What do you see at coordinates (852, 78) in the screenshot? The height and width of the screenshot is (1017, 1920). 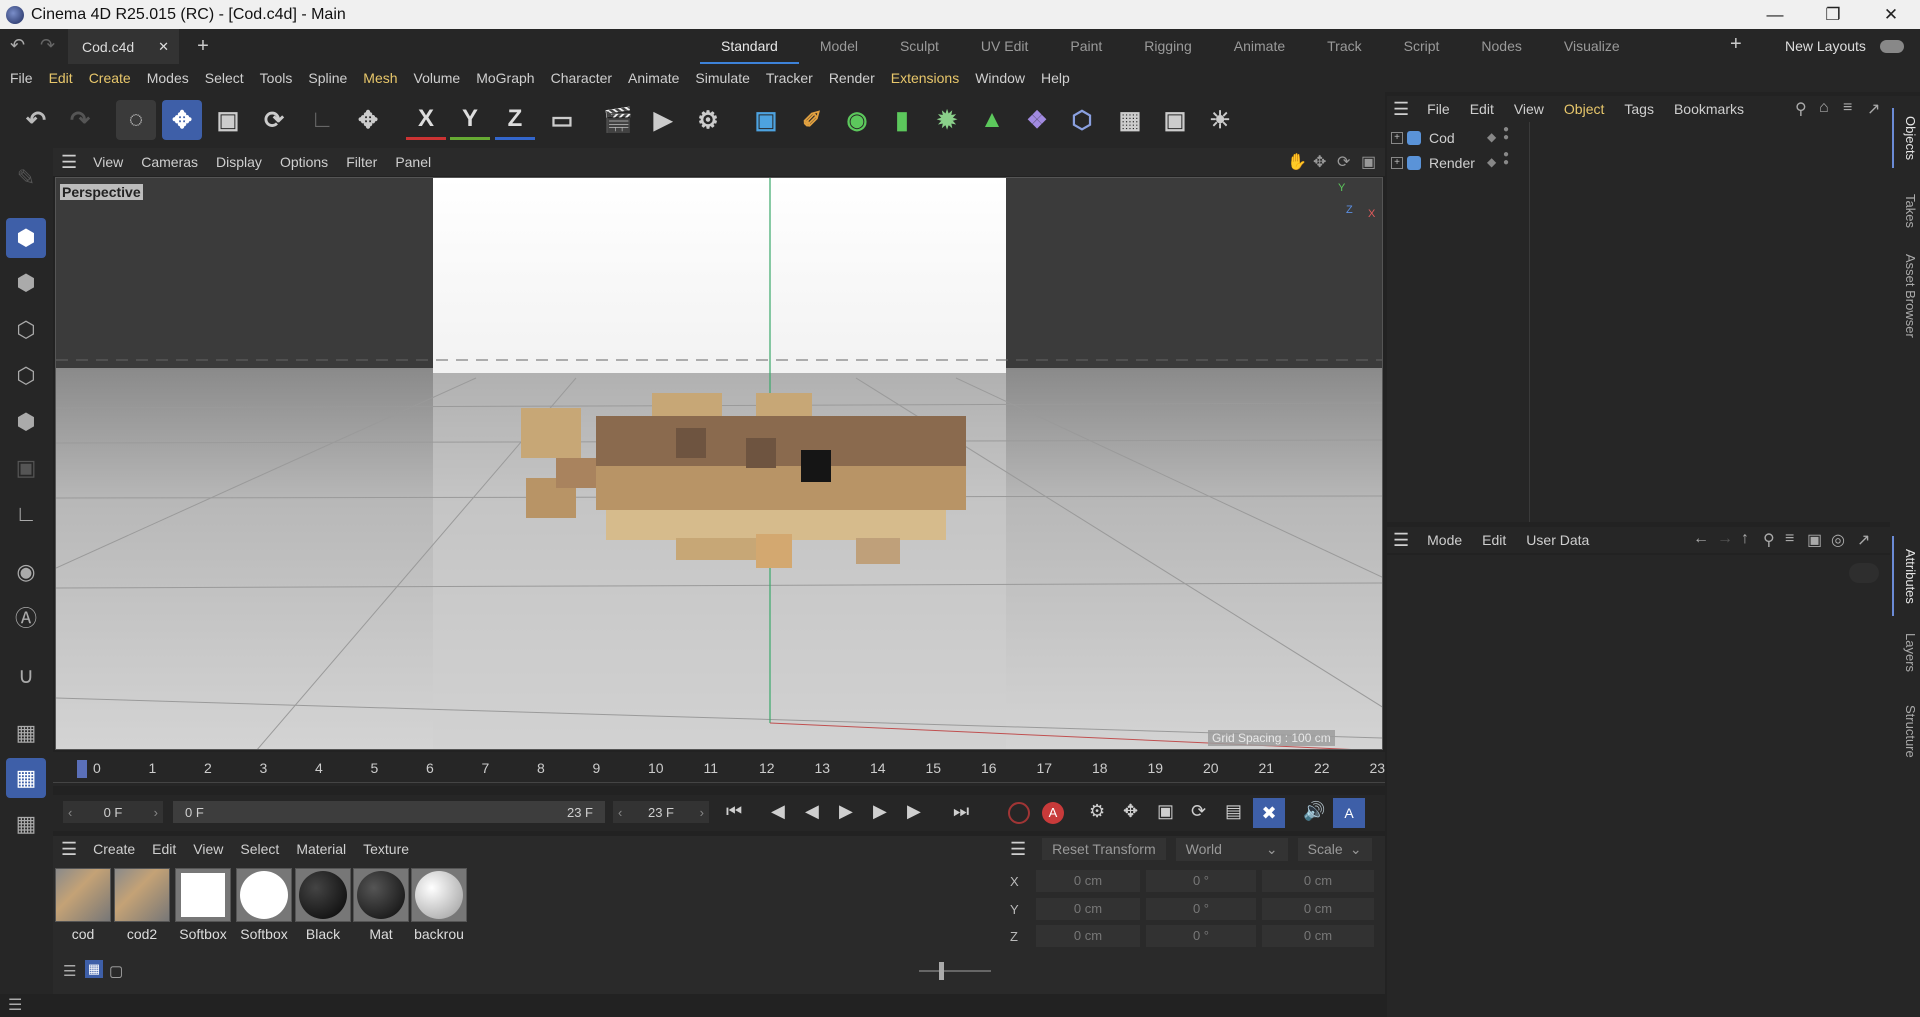 I see `menu-render: Render` at bounding box center [852, 78].